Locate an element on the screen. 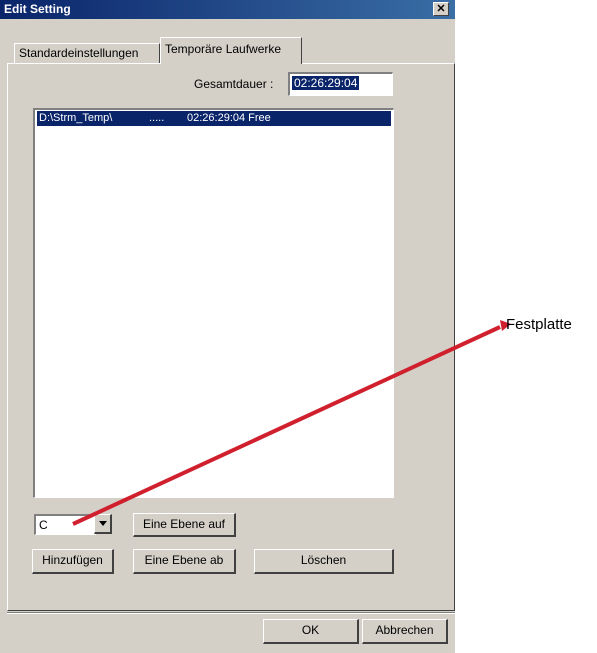  add-button: Hinzufügen is located at coordinates (73, 561).